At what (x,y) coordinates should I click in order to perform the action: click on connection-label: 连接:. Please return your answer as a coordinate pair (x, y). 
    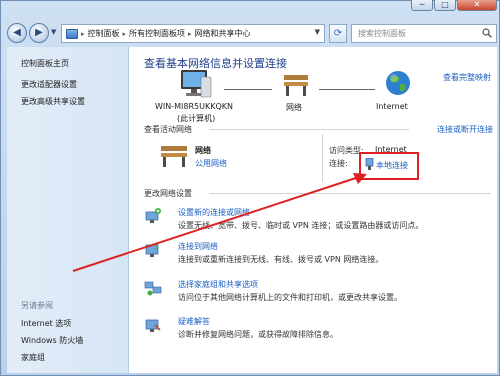
    Looking at the image, I should click on (338, 163).